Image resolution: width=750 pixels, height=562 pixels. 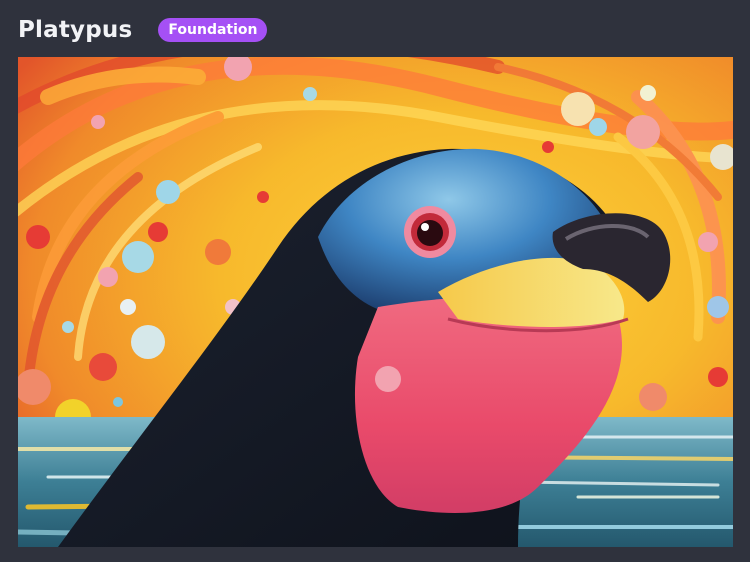 What do you see at coordinates (143, 30) in the screenshot?
I see `card-header: Platypus Foundation` at bounding box center [143, 30].